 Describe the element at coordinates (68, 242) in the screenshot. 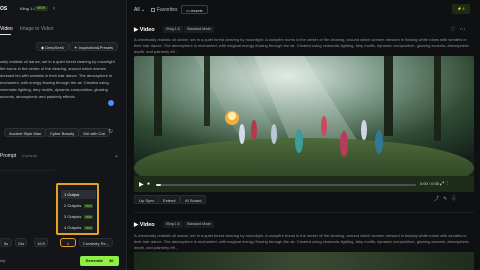

I see `outputs-select: 1` at that location.